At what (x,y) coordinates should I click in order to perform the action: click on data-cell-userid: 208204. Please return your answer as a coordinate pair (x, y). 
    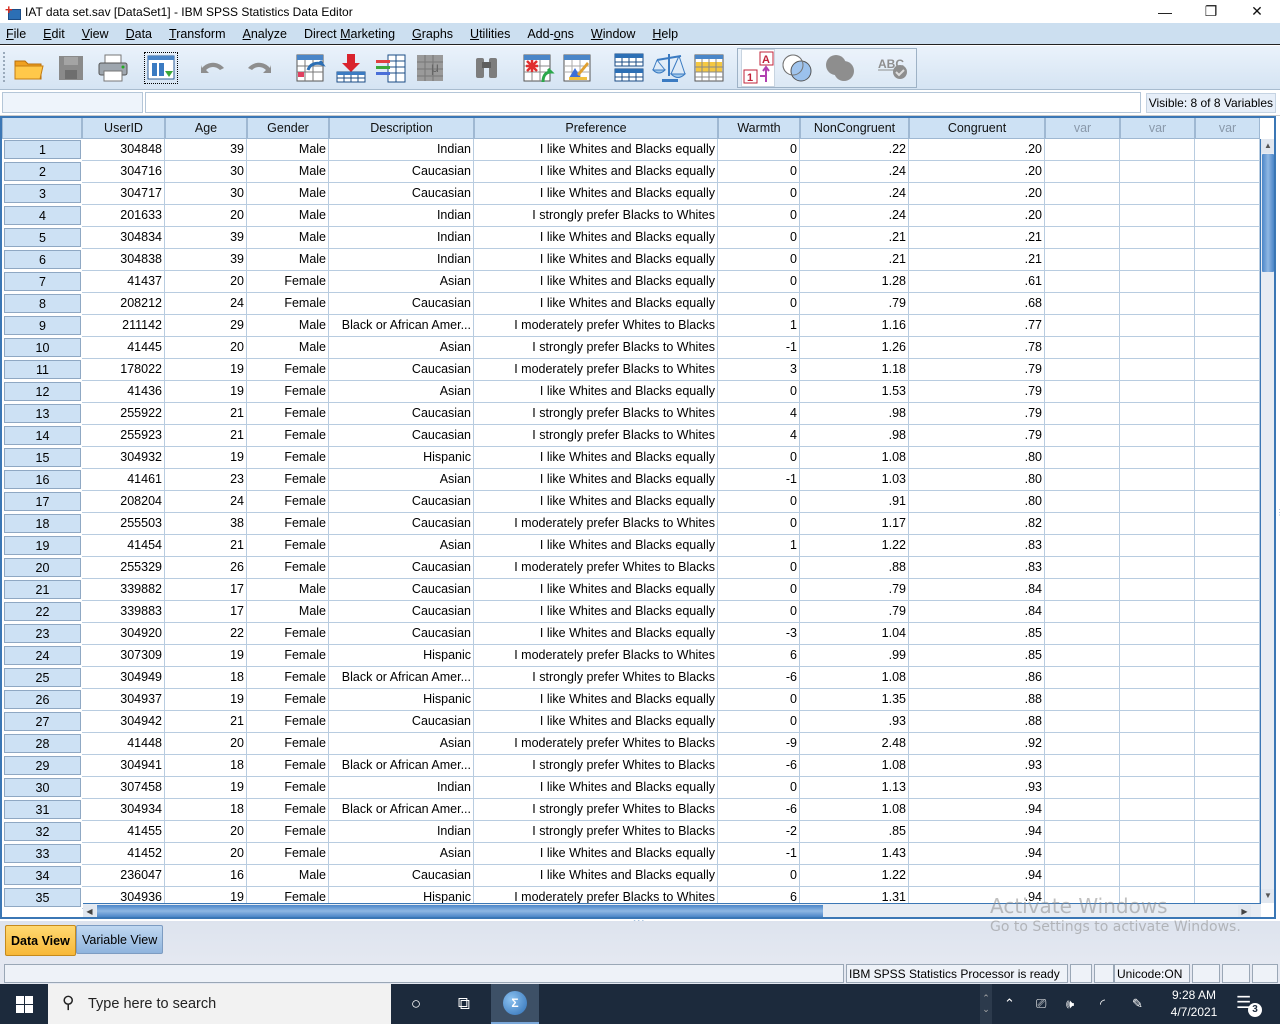
    Looking at the image, I should click on (123, 502).